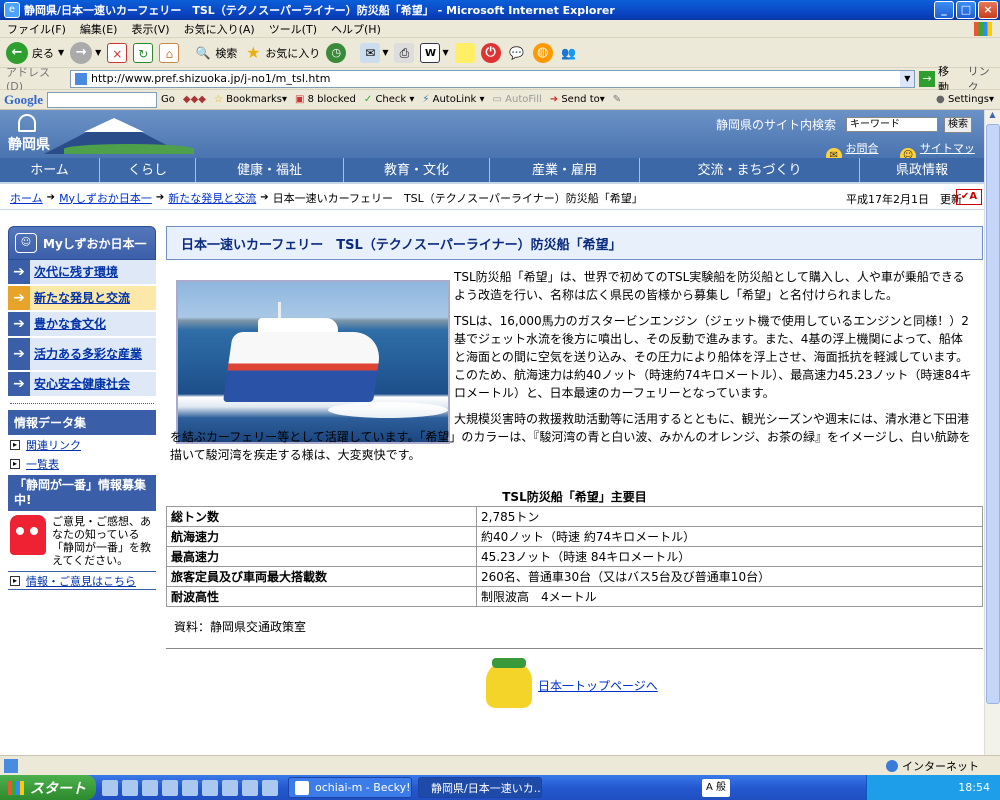 This screenshot has height=800, width=1000. What do you see at coordinates (82, 273) in the screenshot?
I see `sidebar-item-environment: ➔ 次代に残す環境` at bounding box center [82, 273].